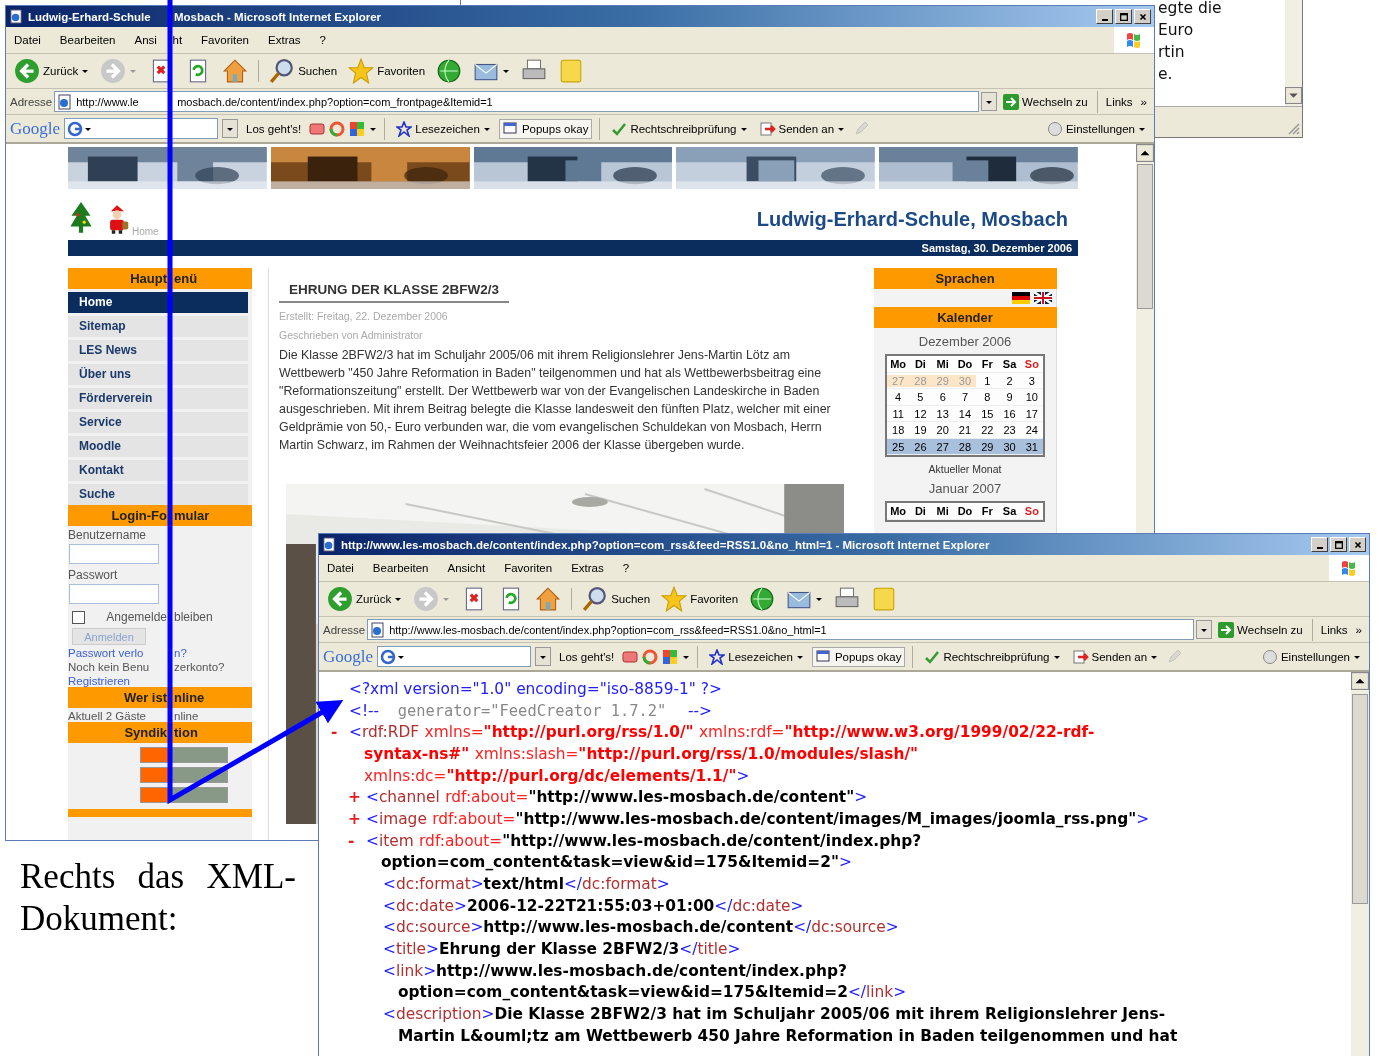 The height and width of the screenshot is (1056, 1379). What do you see at coordinates (365, 599) in the screenshot?
I see `back-button: Zurück` at bounding box center [365, 599].